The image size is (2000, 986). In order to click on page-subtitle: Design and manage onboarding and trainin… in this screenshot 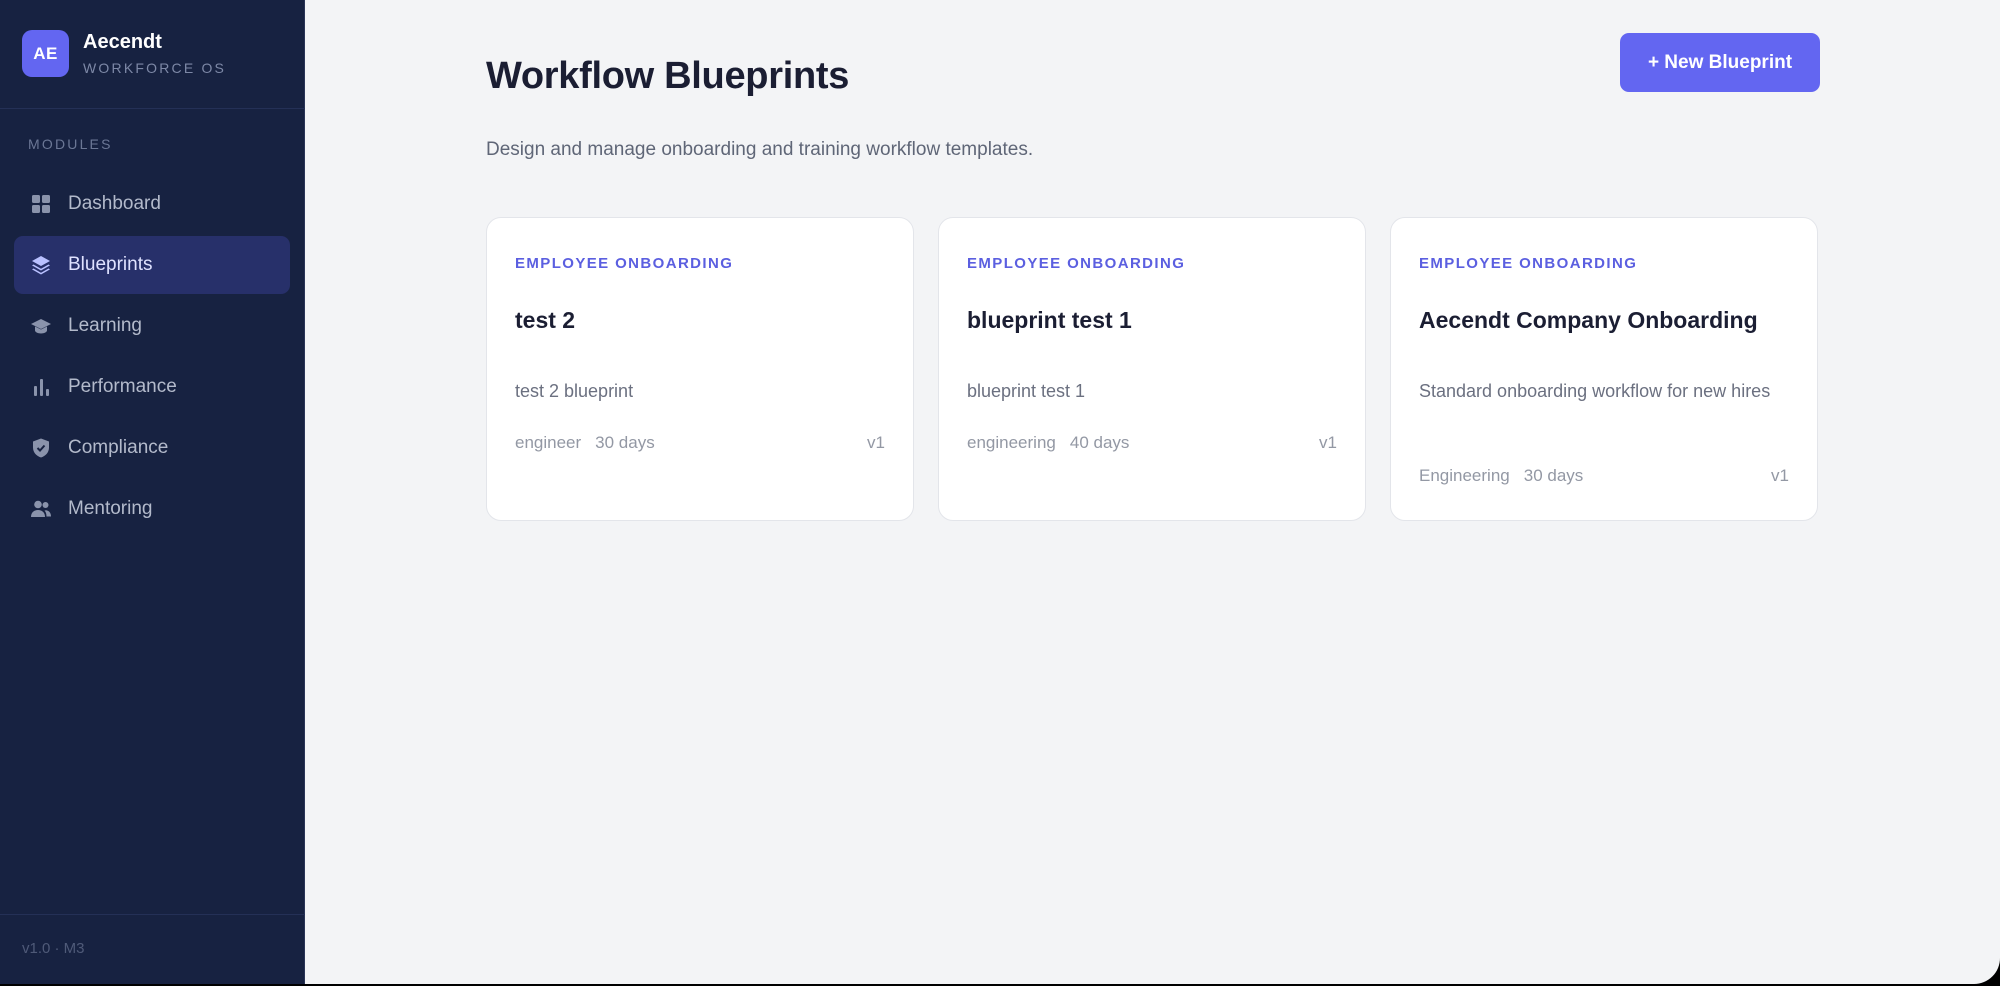, I will do `click(760, 149)`.